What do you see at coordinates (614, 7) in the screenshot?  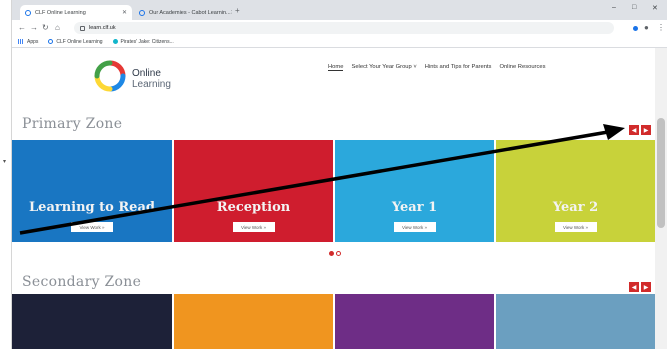 I see `minimize-button: –` at bounding box center [614, 7].